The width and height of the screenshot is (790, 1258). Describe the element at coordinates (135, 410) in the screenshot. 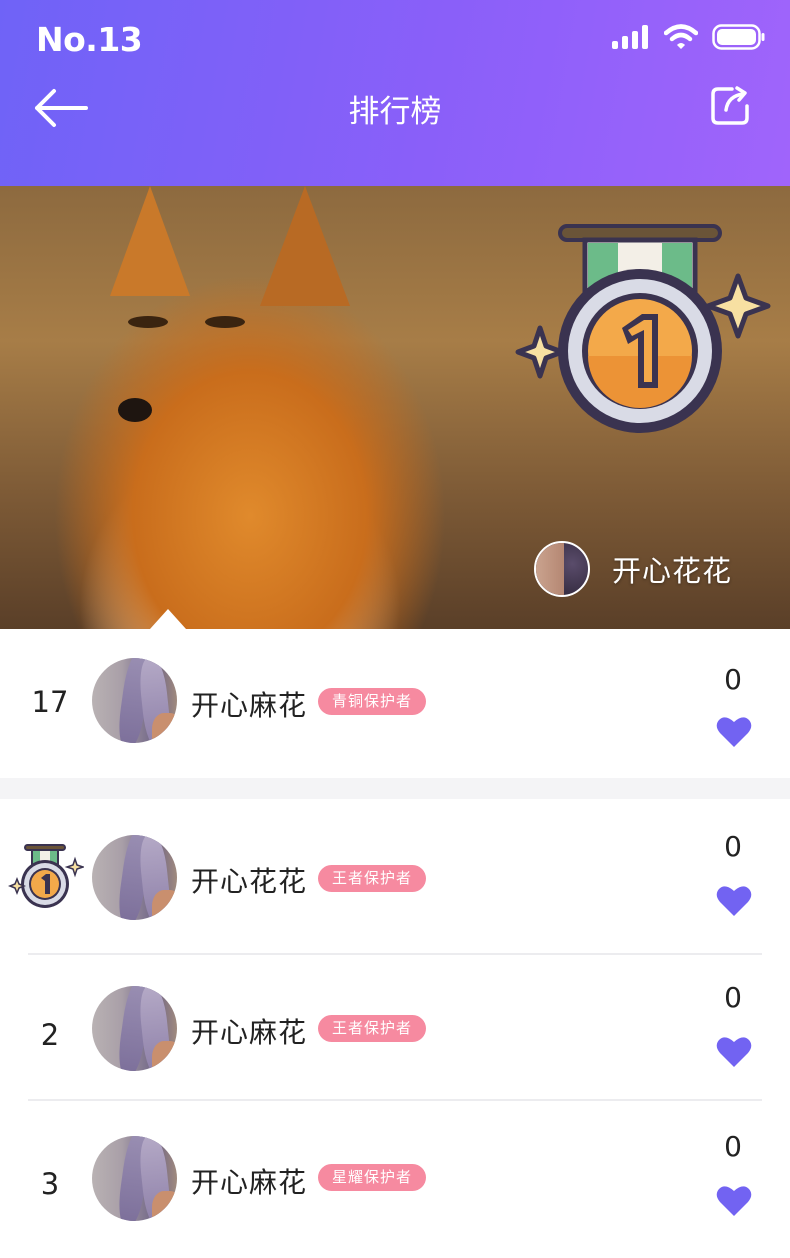

I see `fox-nose` at that location.